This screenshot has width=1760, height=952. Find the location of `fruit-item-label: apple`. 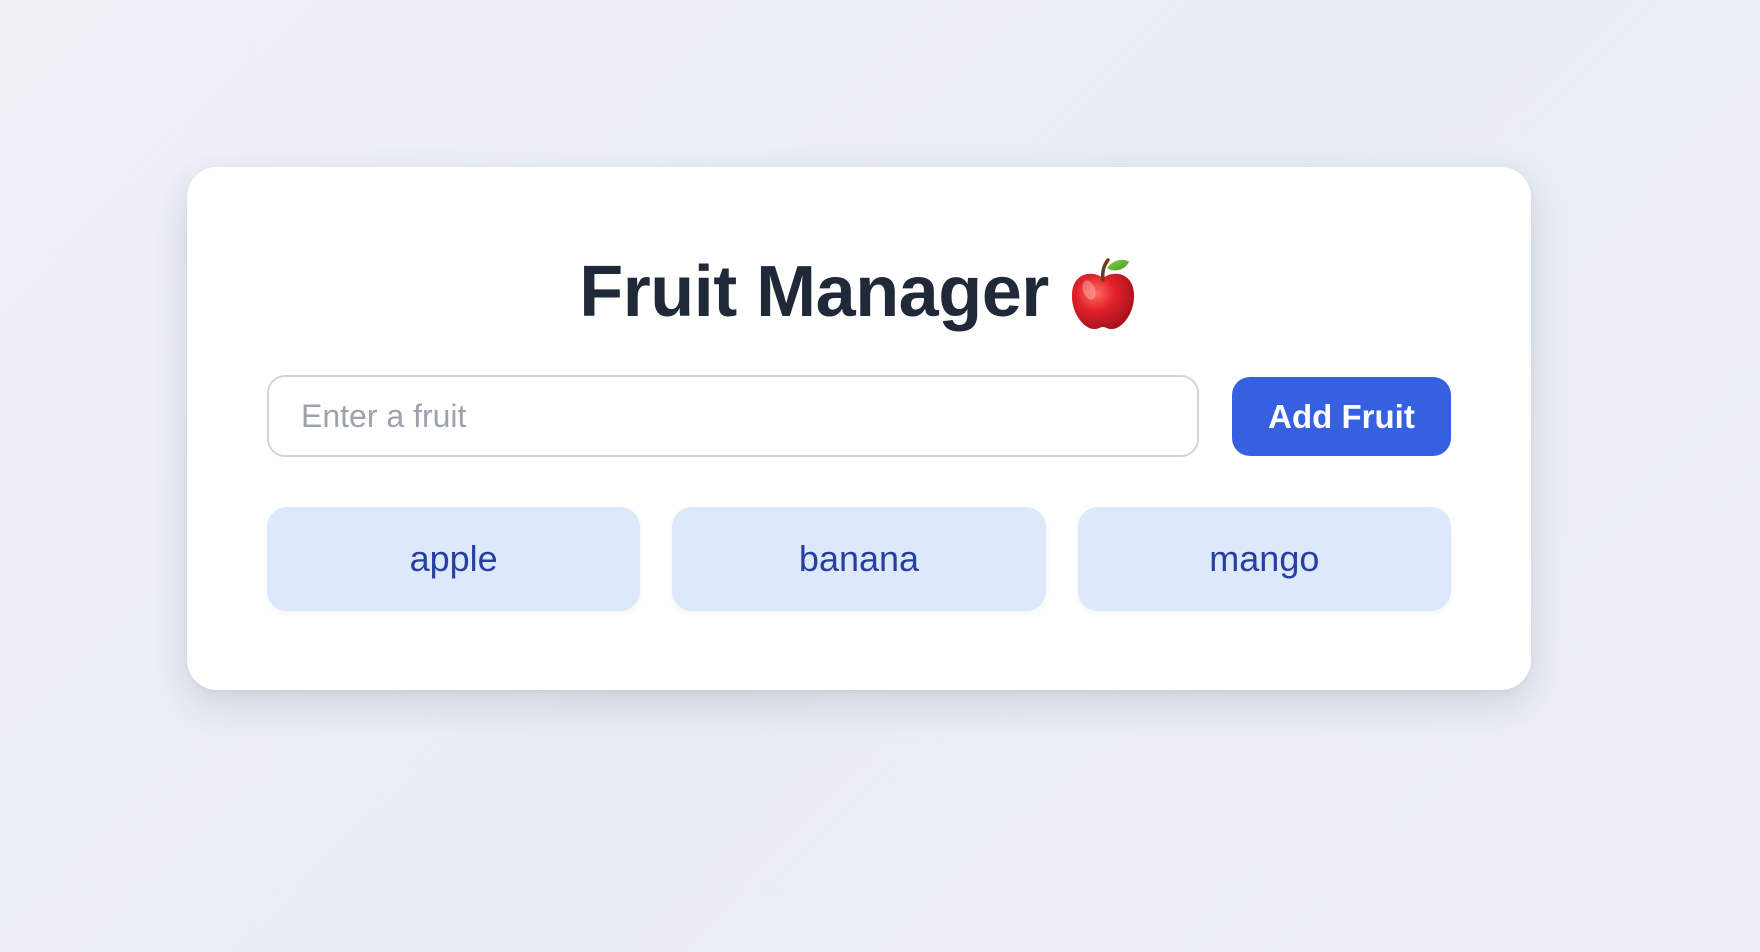

fruit-item-label: apple is located at coordinates (453, 558).